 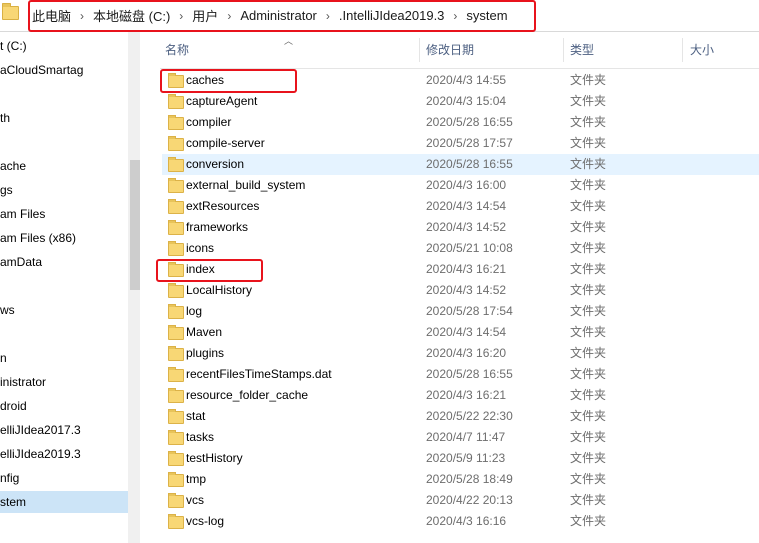 I want to click on file-date: 2020/4/3 14:52, so click(x=466, y=290).